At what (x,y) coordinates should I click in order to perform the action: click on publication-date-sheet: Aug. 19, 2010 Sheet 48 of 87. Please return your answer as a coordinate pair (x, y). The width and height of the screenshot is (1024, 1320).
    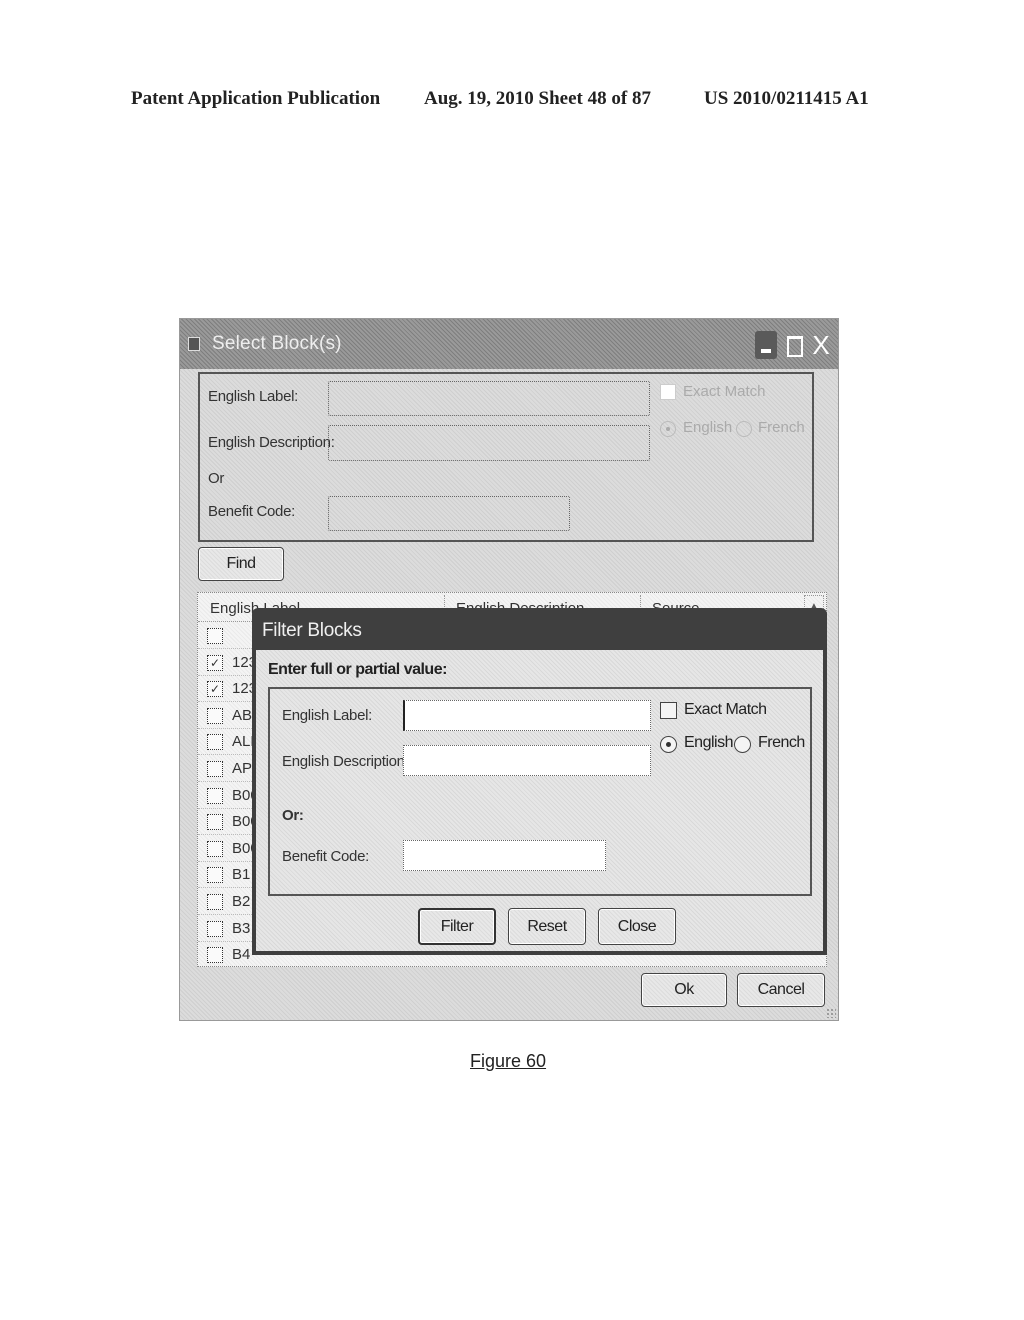
    Looking at the image, I should click on (537, 98).